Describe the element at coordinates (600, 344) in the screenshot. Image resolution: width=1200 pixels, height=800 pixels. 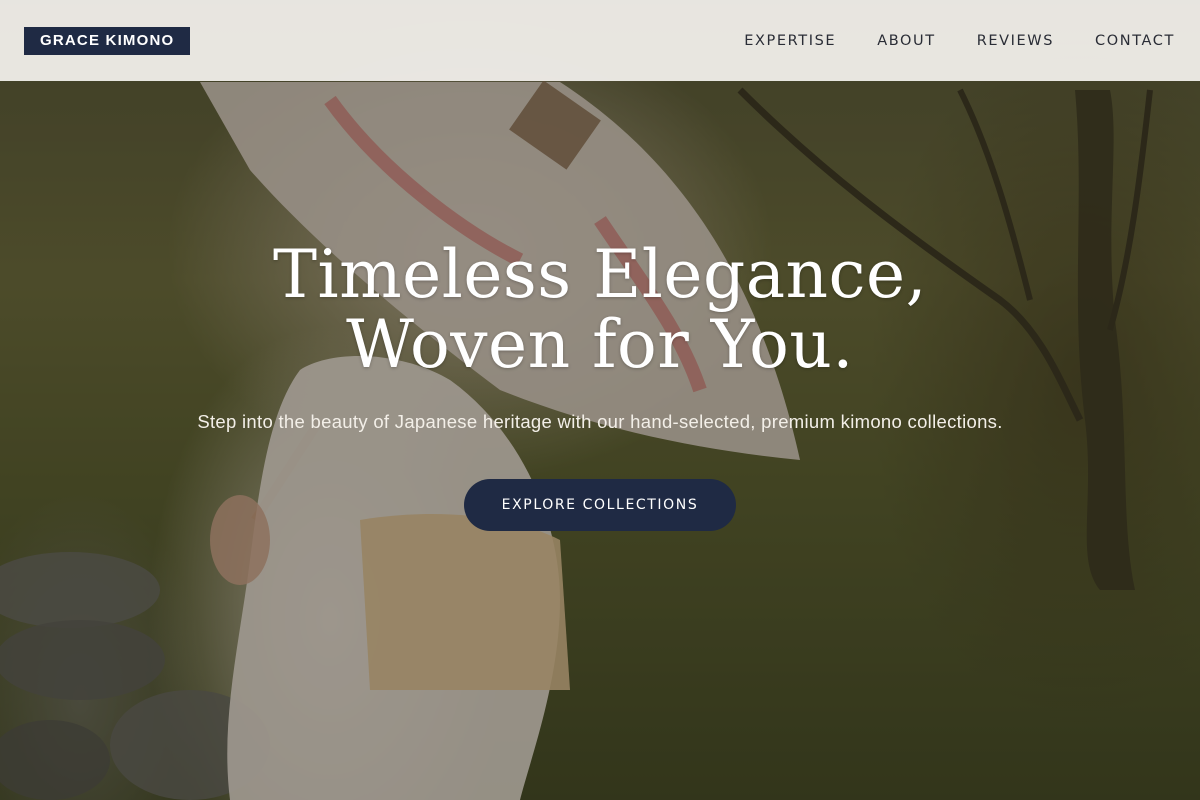
I see `hero-title-line-2: Woven for You.` at that location.